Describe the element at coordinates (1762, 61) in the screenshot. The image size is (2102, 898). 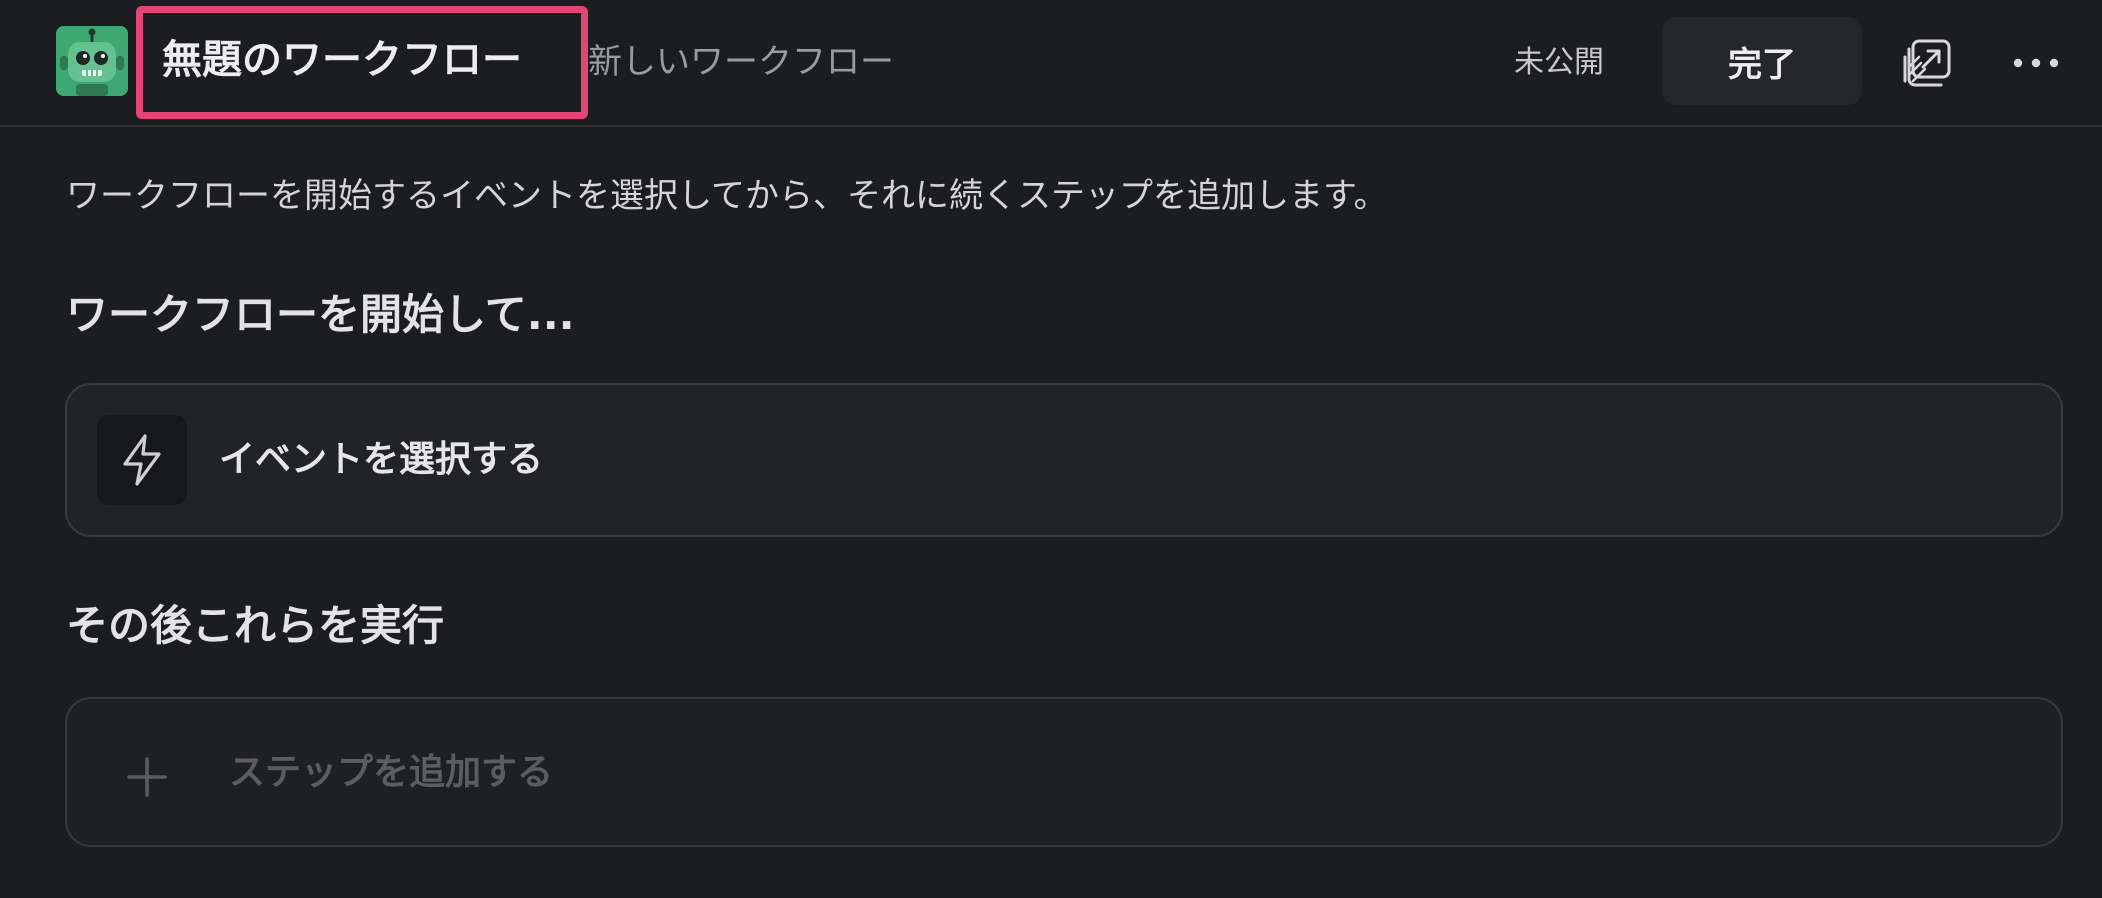
I see `done-button: 完了` at that location.